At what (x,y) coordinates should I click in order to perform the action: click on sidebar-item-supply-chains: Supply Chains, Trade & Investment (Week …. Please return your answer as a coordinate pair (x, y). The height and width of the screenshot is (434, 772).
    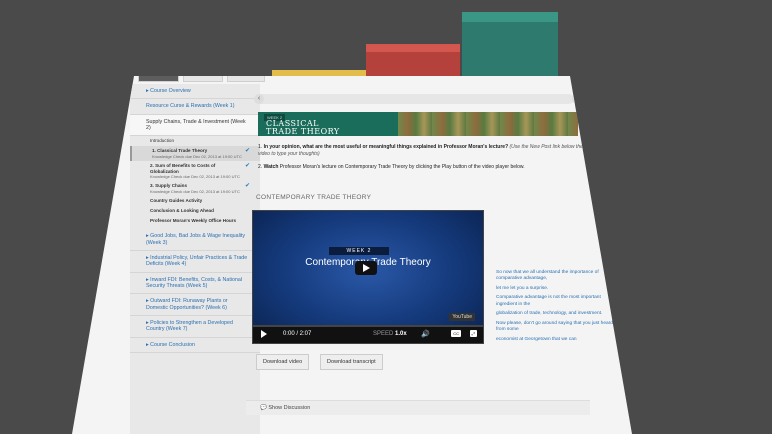
    Looking at the image, I should click on (195, 125).